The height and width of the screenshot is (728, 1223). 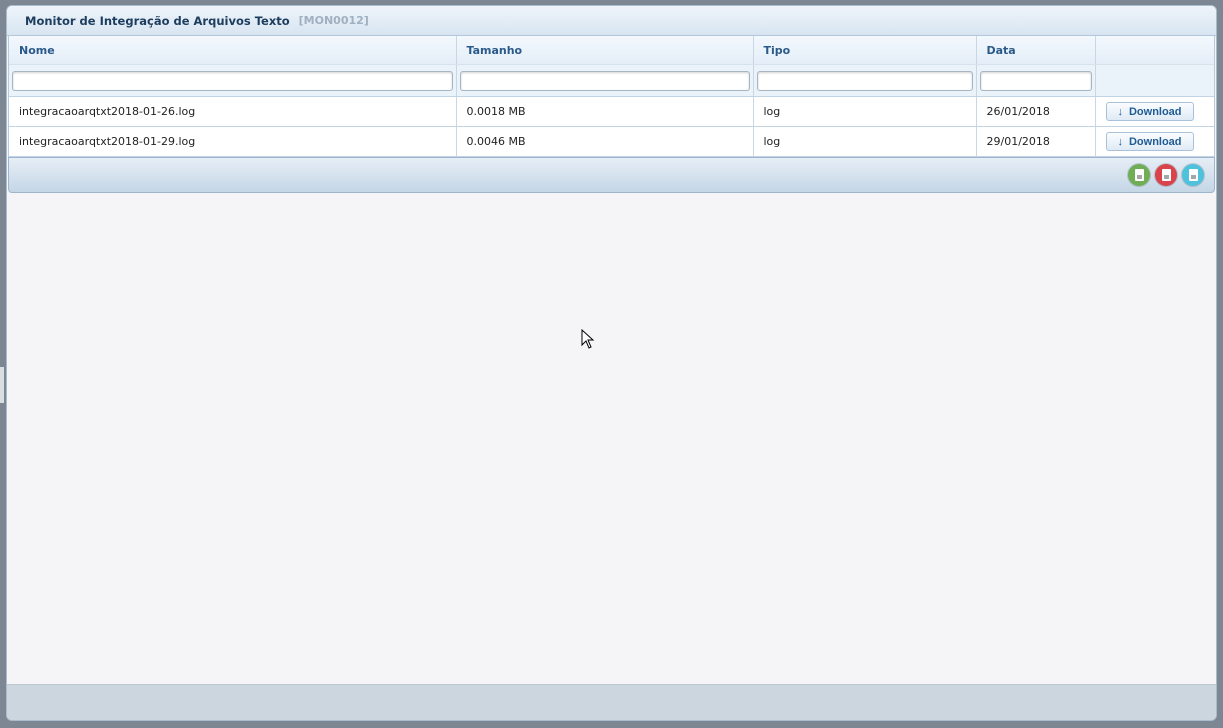 What do you see at coordinates (1139, 175) in the screenshot?
I see `export-excel-icon` at bounding box center [1139, 175].